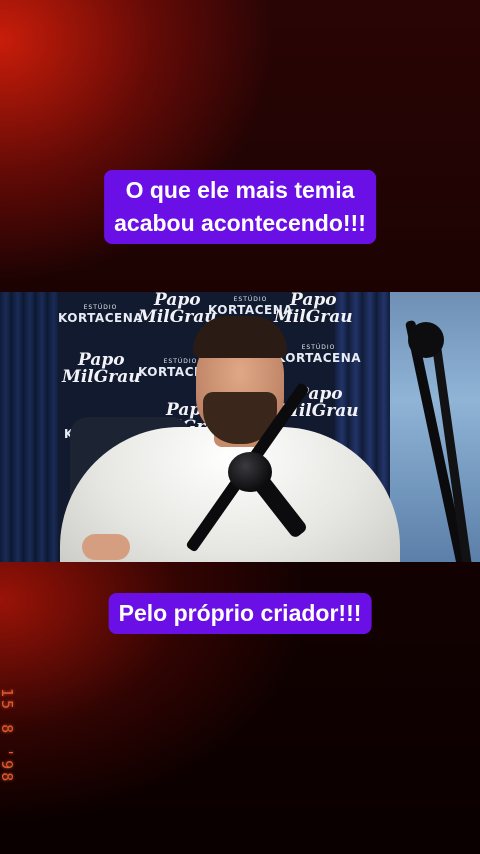 The image size is (480, 854). What do you see at coordinates (29, 427) in the screenshot?
I see `curtain-left` at bounding box center [29, 427].